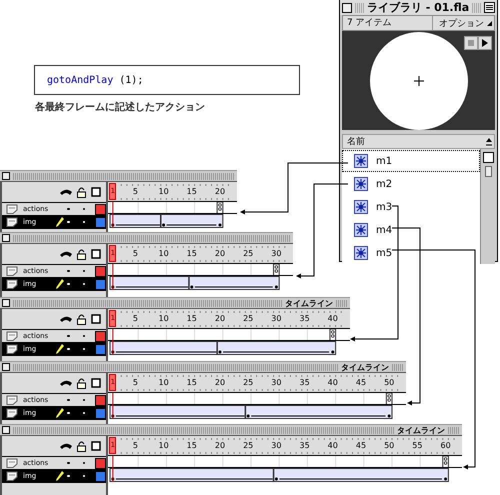 This screenshot has width=500, height=495. I want to click on library-item: m1, so click(411, 161).